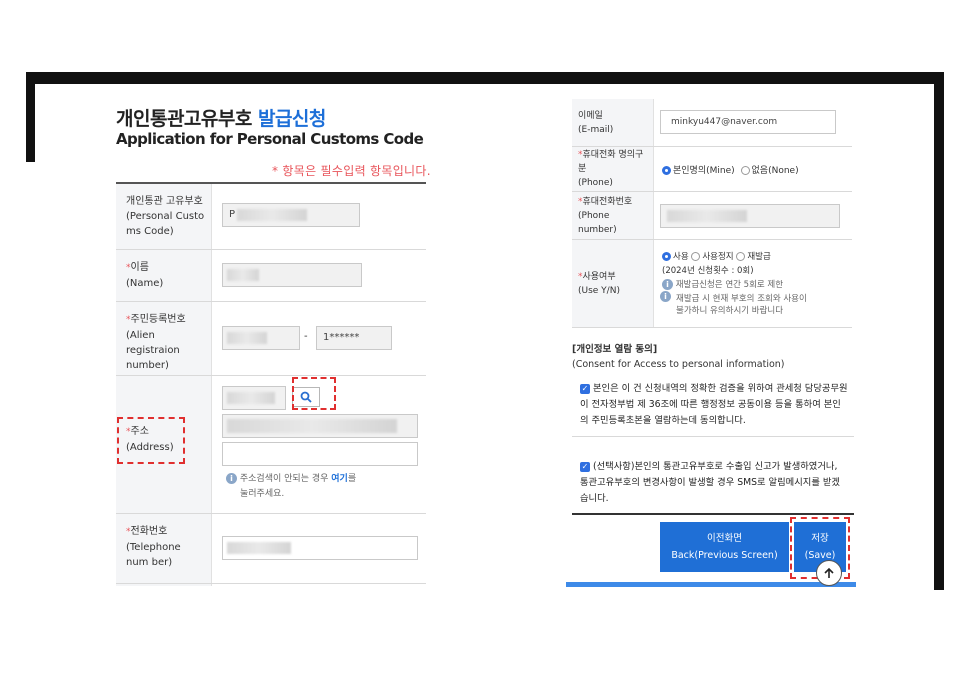 This screenshot has width=966, height=683. What do you see at coordinates (164, 275) in the screenshot?
I see `form-label: *이름 (Name)` at bounding box center [164, 275].